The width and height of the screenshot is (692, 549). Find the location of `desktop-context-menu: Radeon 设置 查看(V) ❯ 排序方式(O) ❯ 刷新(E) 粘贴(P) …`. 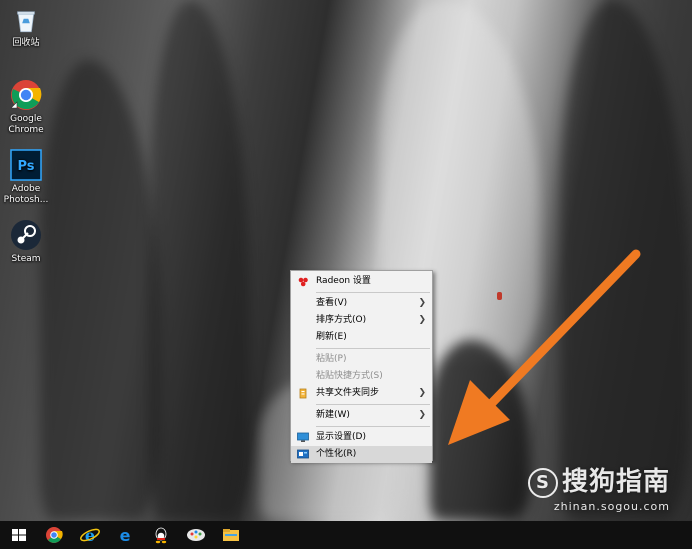

desktop-context-menu: Radeon 设置 查看(V) ❯ 排序方式(O) ❯ 刷新(E) 粘贴(P) … is located at coordinates (361, 366).